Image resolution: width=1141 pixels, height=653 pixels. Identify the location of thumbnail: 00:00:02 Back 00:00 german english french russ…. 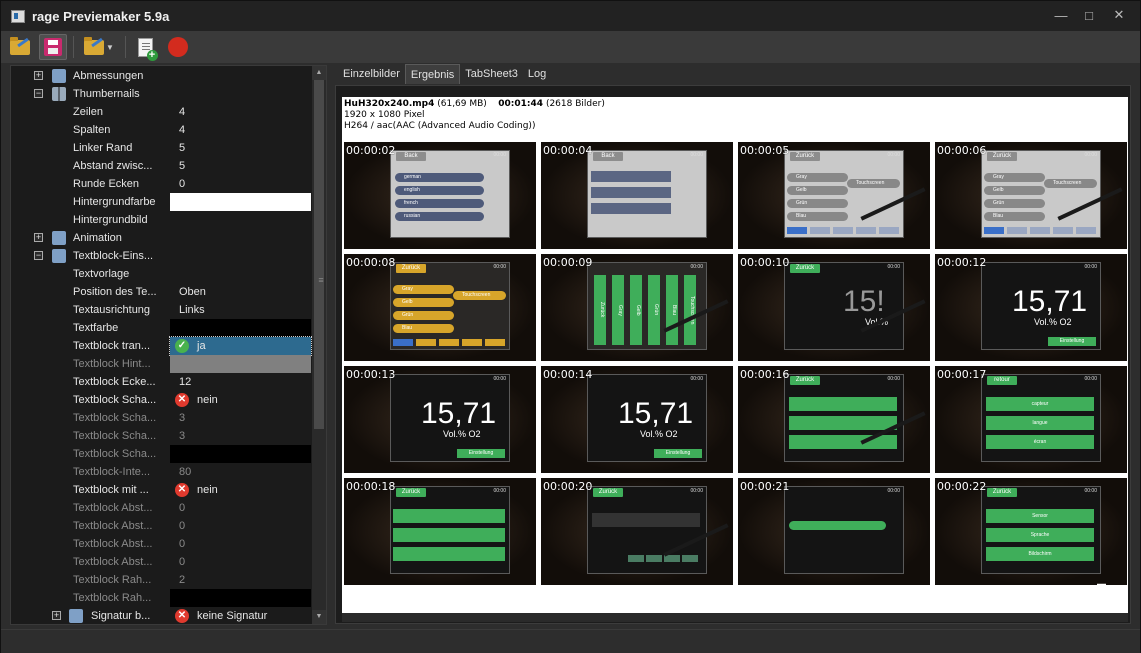
(440, 195).